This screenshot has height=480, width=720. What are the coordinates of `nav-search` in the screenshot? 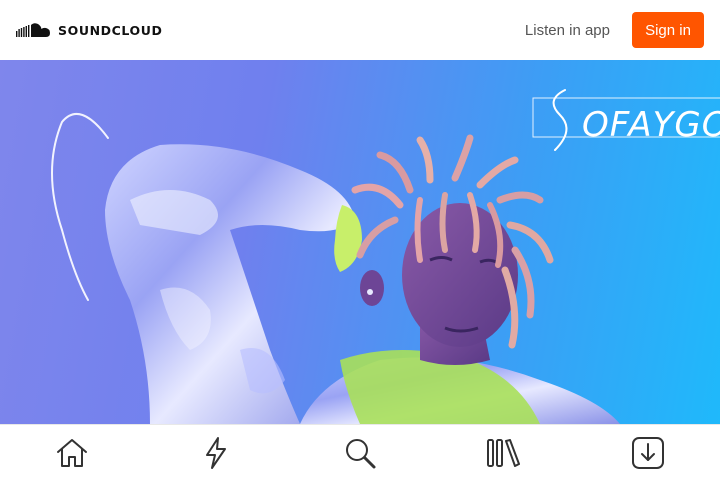 It's located at (360, 452).